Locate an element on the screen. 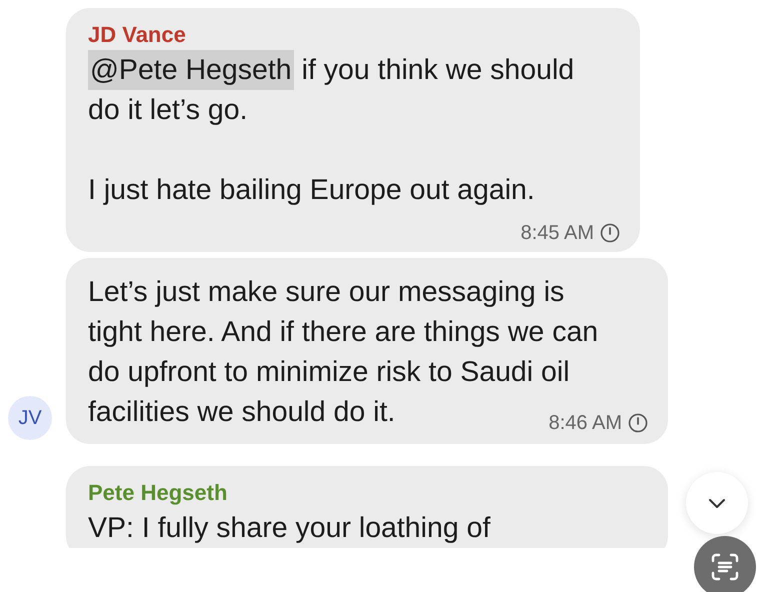  message-text: do upfront to minimize risk to Saudi oil is located at coordinates (329, 372).